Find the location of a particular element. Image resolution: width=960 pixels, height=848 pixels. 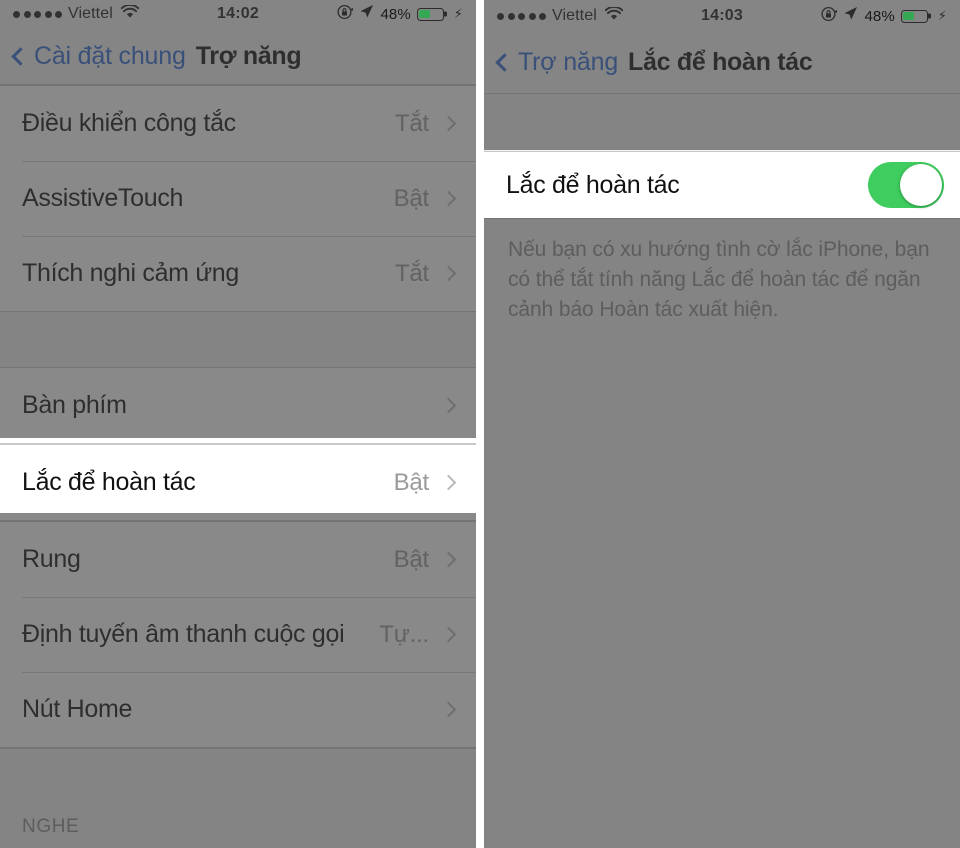

panel-divider is located at coordinates (480, 424).